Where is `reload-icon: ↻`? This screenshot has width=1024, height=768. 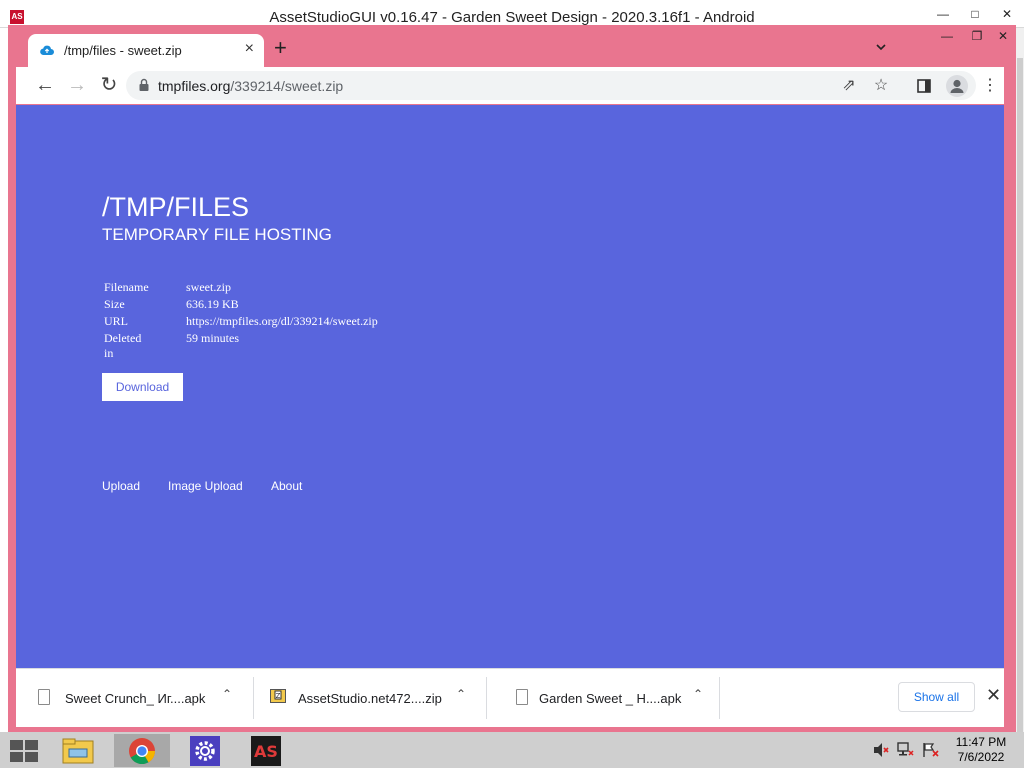
reload-icon: ↻ is located at coordinates (109, 86).